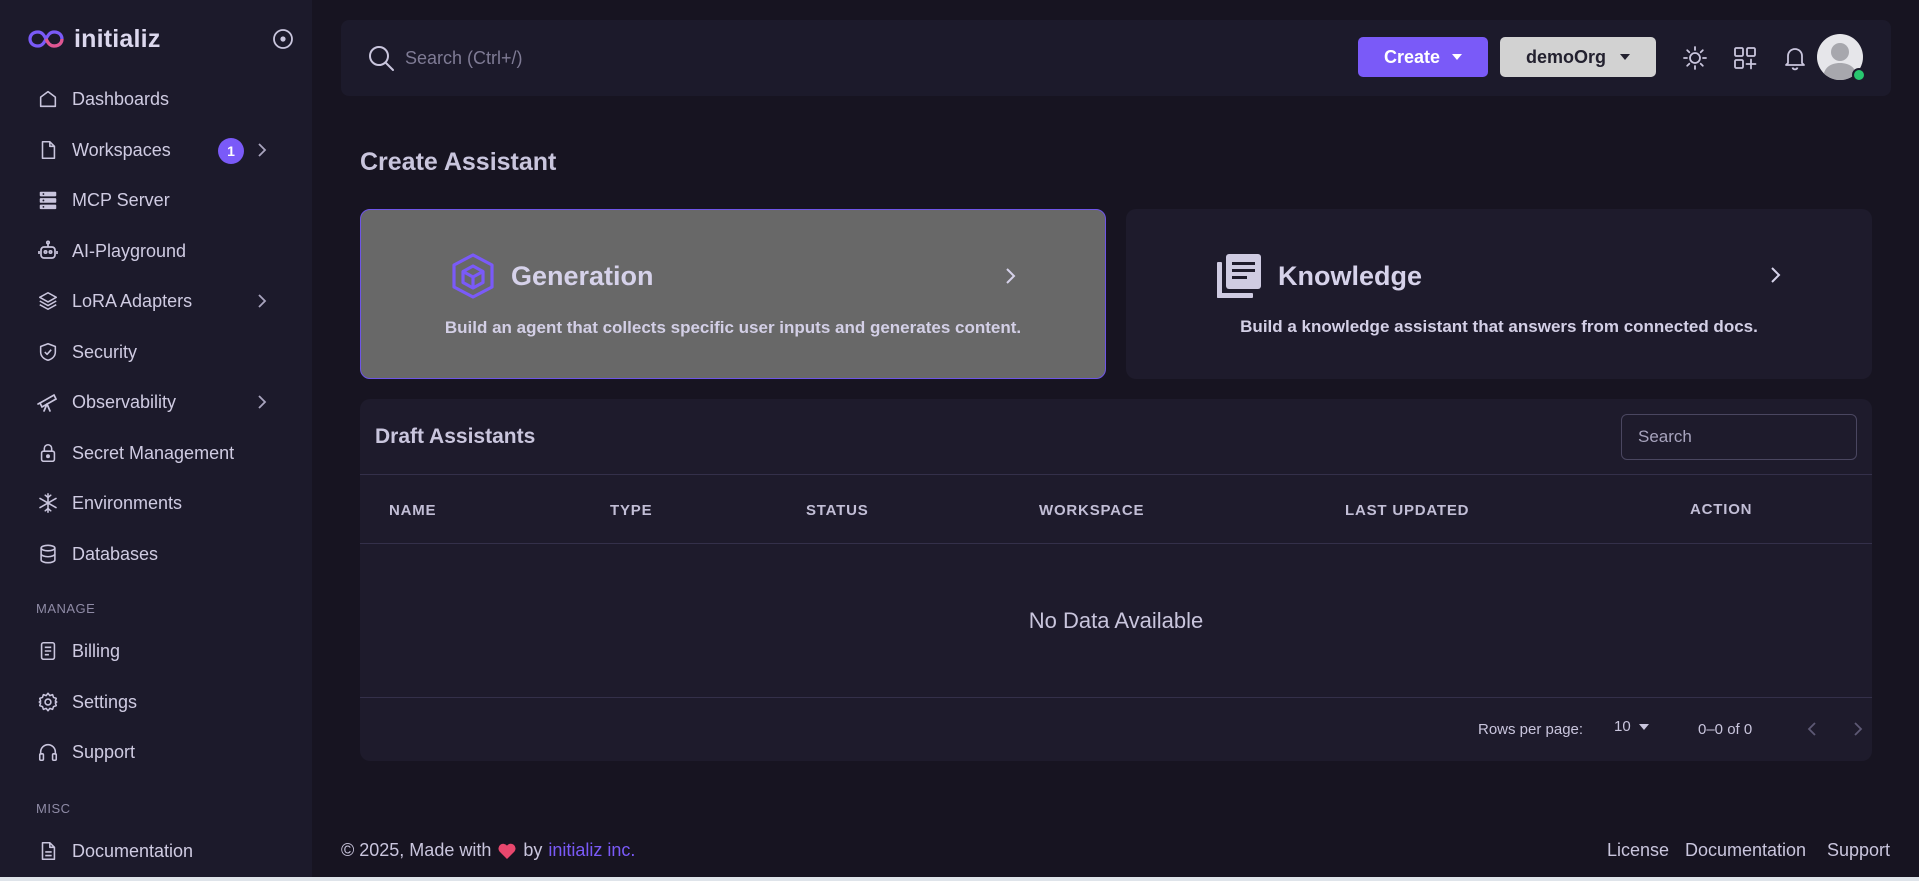  Describe the element at coordinates (1565, 56) in the screenshot. I see `org-name: demoOrg` at that location.